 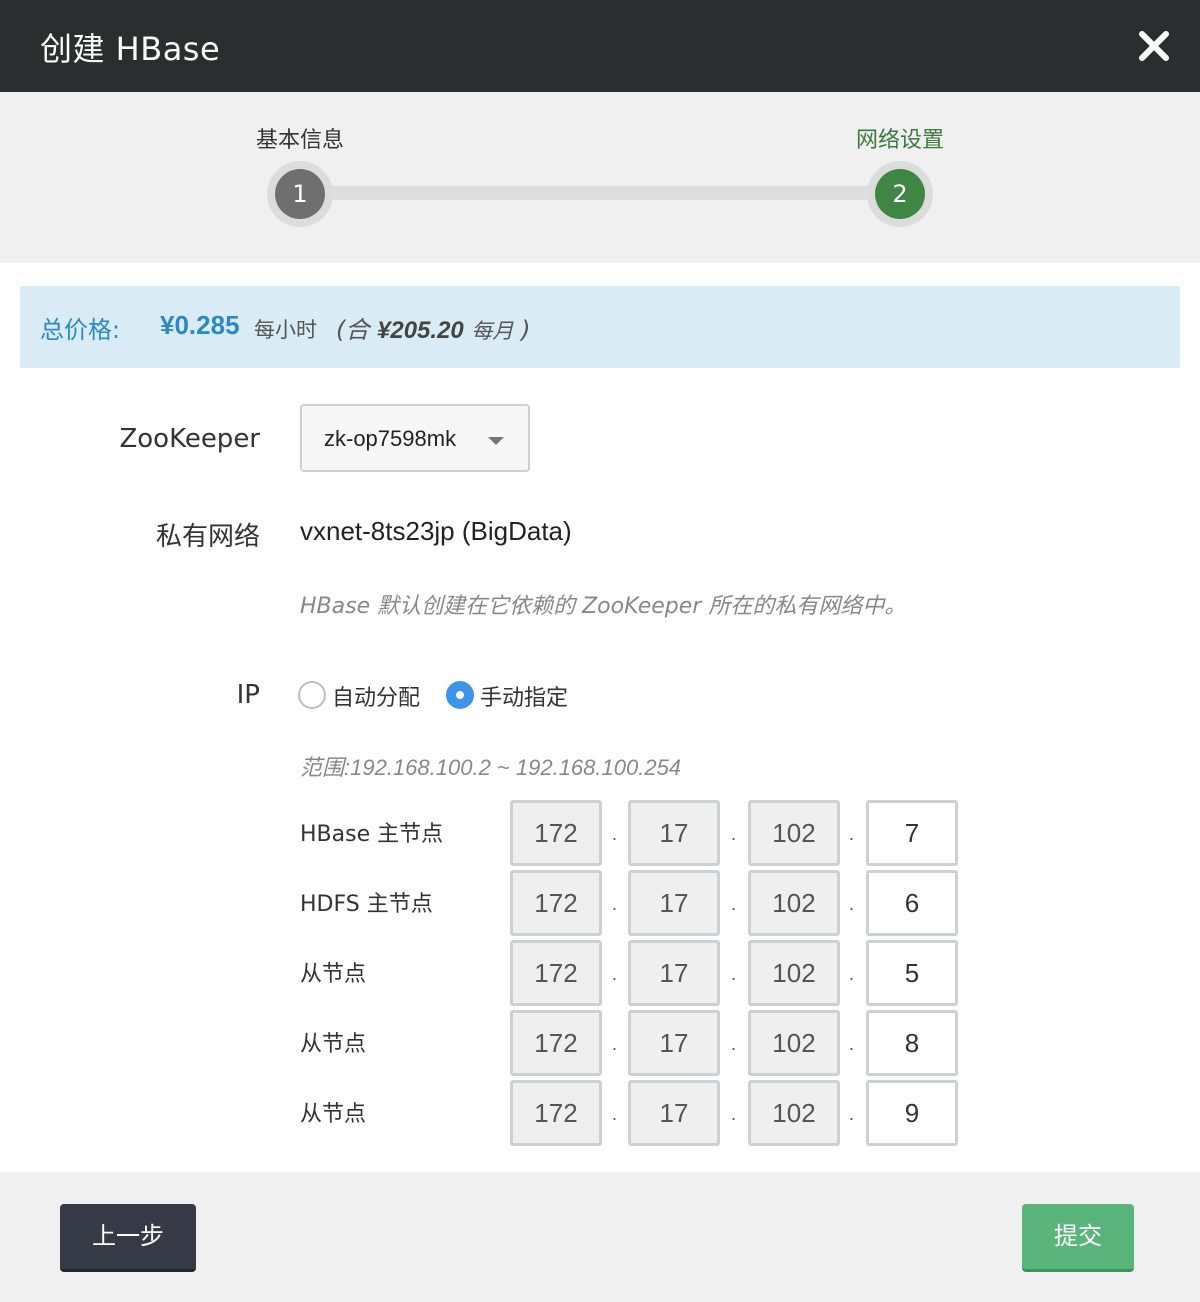 I want to click on step-2-label: 网络设置, so click(x=899, y=140).